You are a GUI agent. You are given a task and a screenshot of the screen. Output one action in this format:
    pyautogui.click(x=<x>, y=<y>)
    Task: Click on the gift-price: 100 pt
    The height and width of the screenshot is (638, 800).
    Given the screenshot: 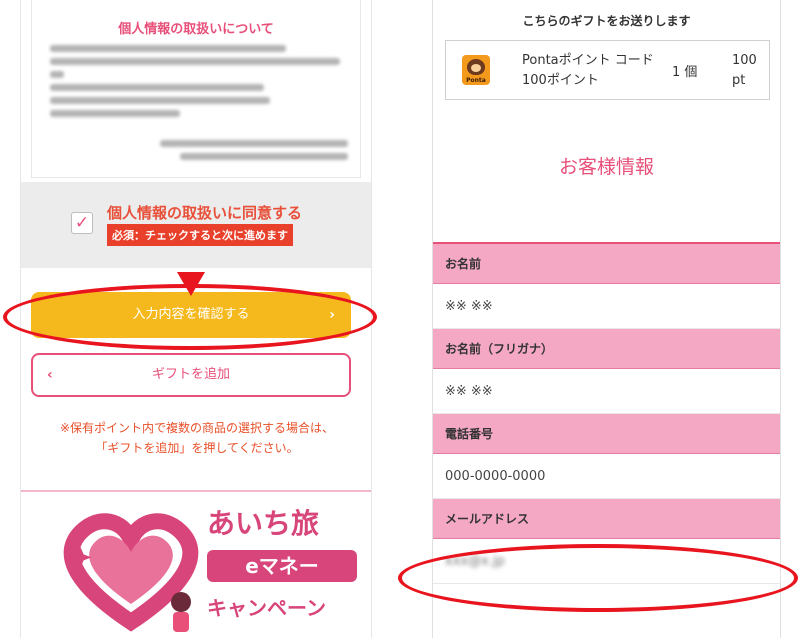 What is the action you would take?
    pyautogui.click(x=744, y=70)
    